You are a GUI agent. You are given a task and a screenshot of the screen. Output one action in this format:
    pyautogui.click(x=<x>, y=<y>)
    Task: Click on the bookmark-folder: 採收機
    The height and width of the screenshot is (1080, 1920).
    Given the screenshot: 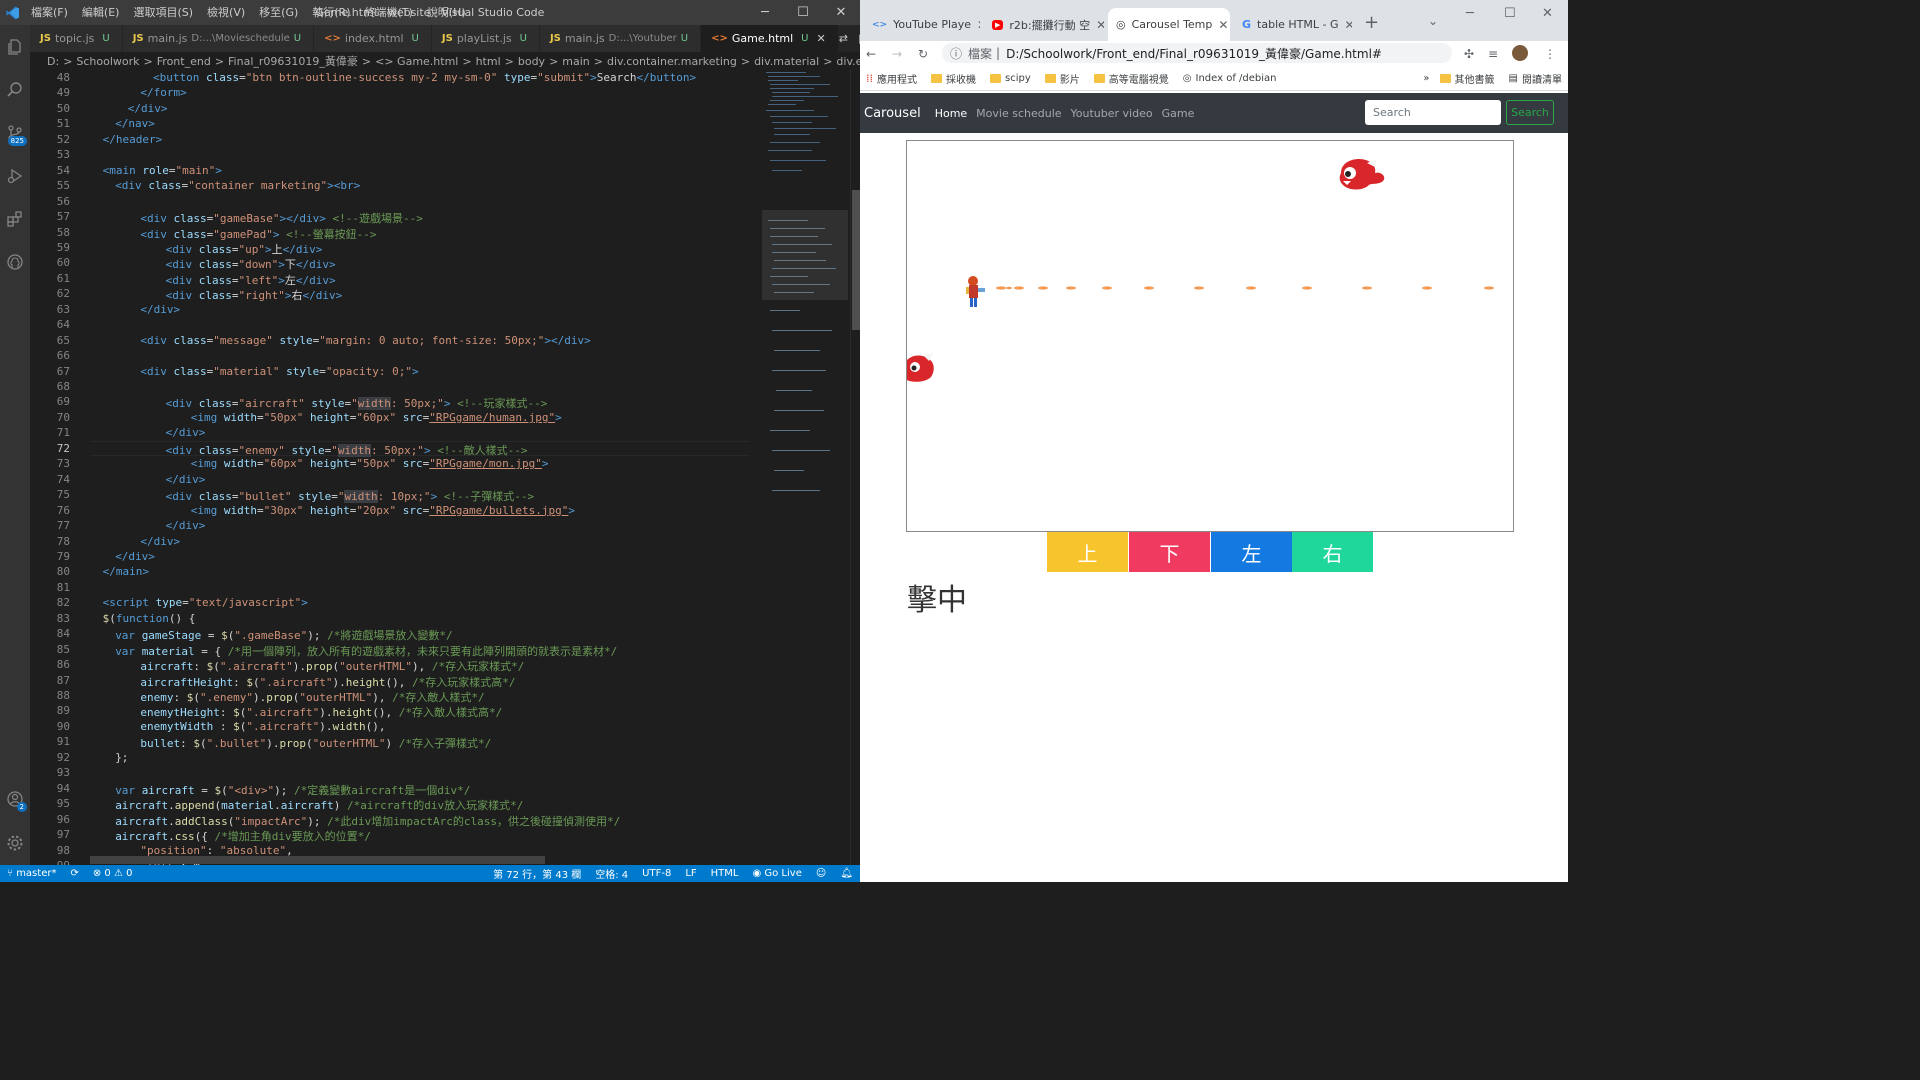 What is the action you would take?
    pyautogui.click(x=953, y=78)
    